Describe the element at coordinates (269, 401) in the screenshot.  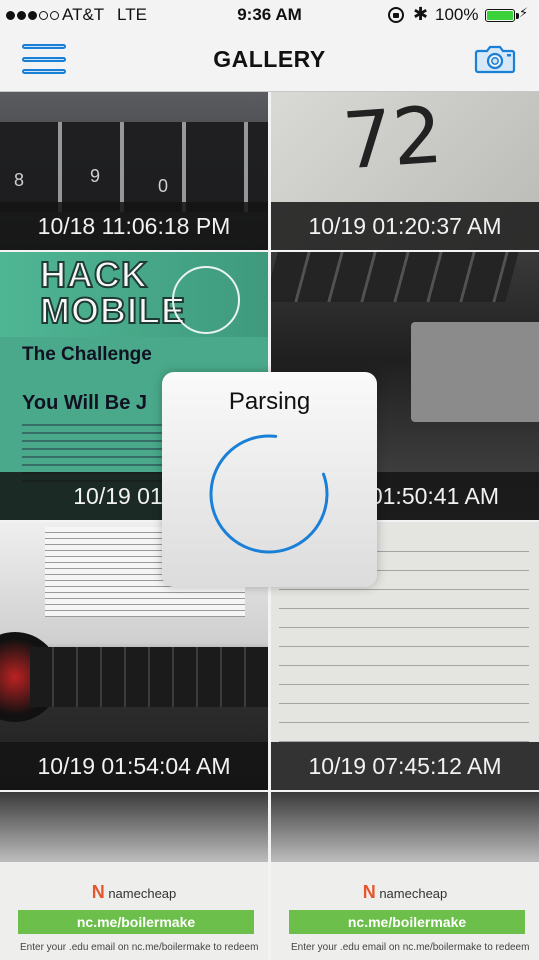
I see `dialog-title: Parsing` at that location.